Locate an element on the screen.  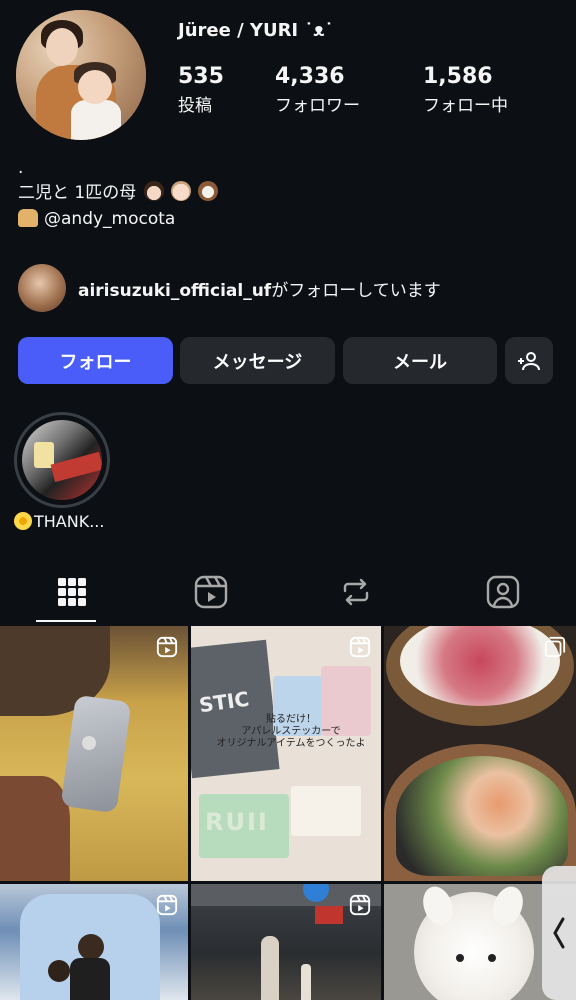
mutual-follower-suffix: がフォローしています is located at coordinates (356, 290).